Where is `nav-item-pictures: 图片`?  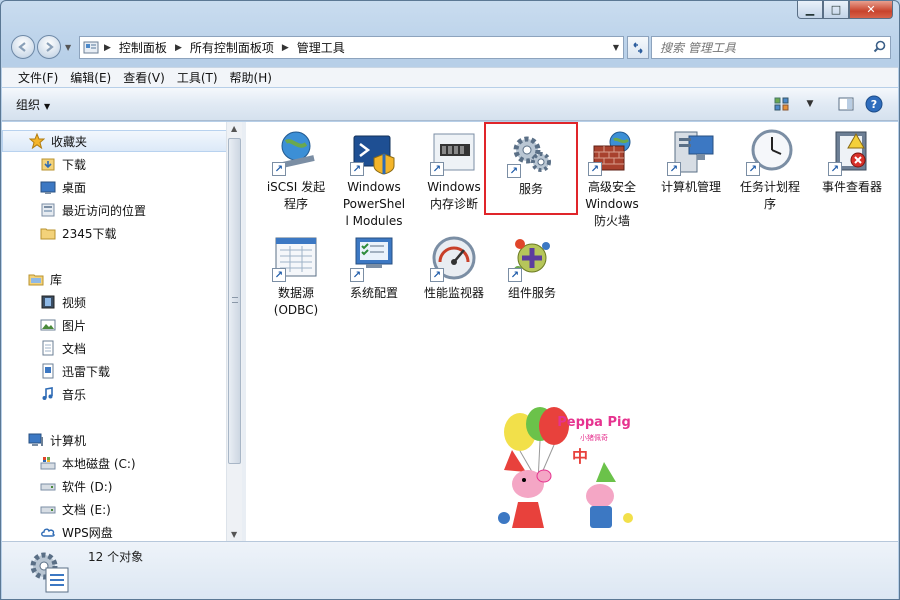 nav-item-pictures: 图片 is located at coordinates (115, 325).